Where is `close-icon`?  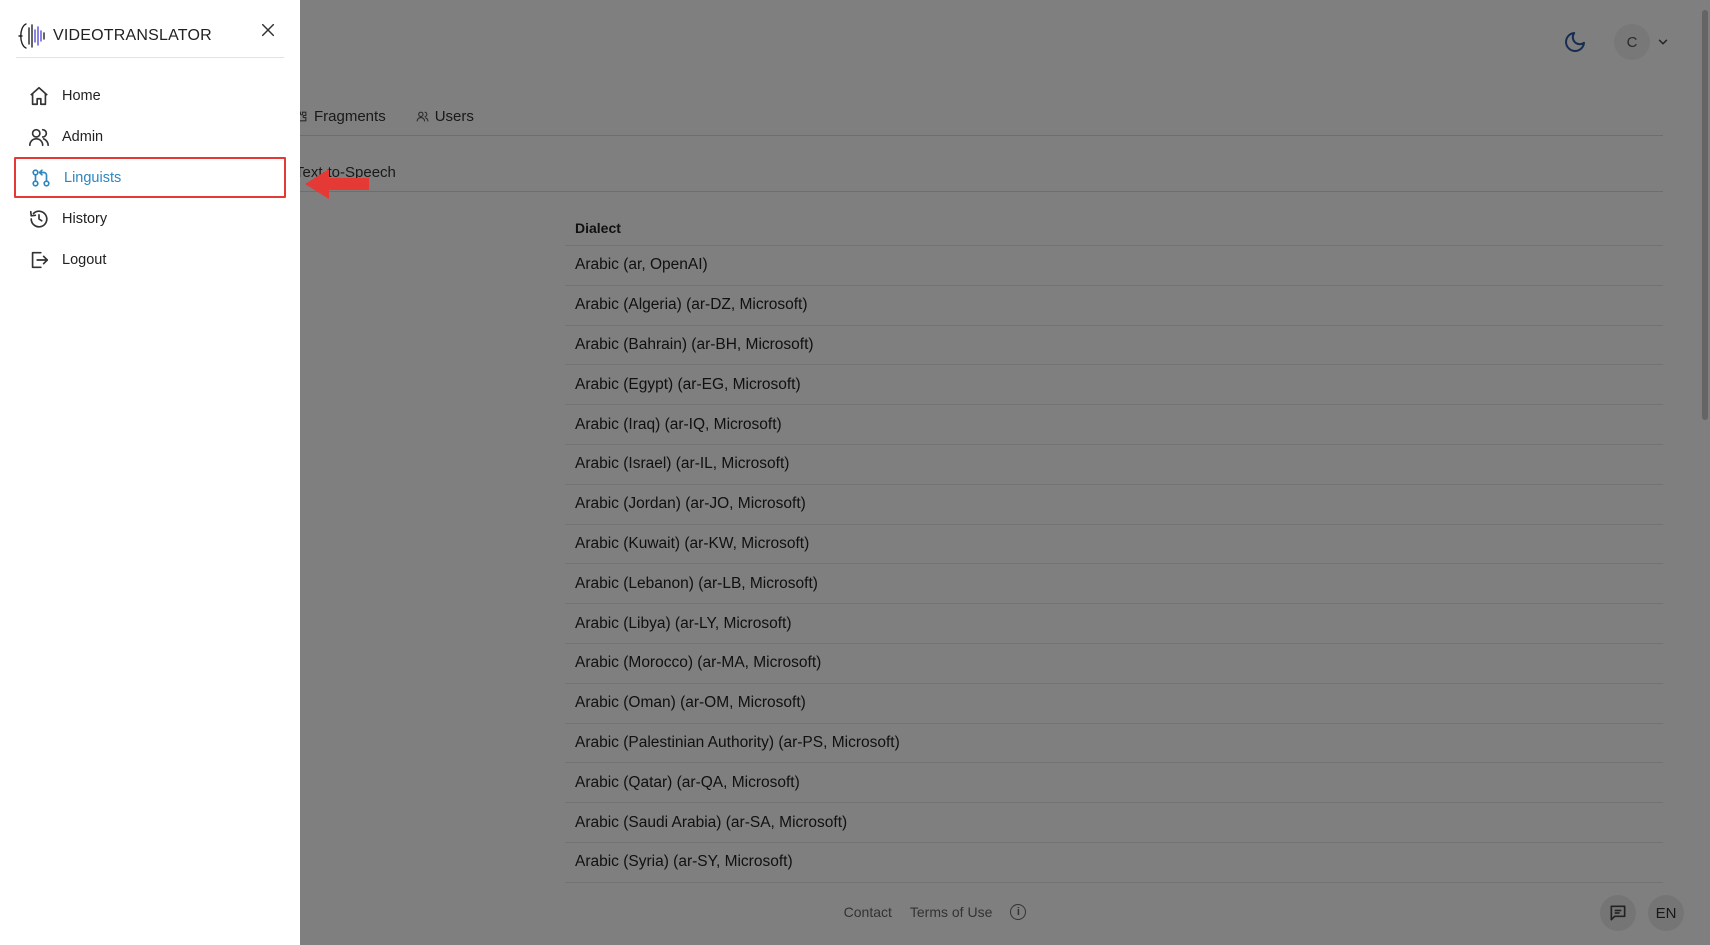
close-icon is located at coordinates (268, 30).